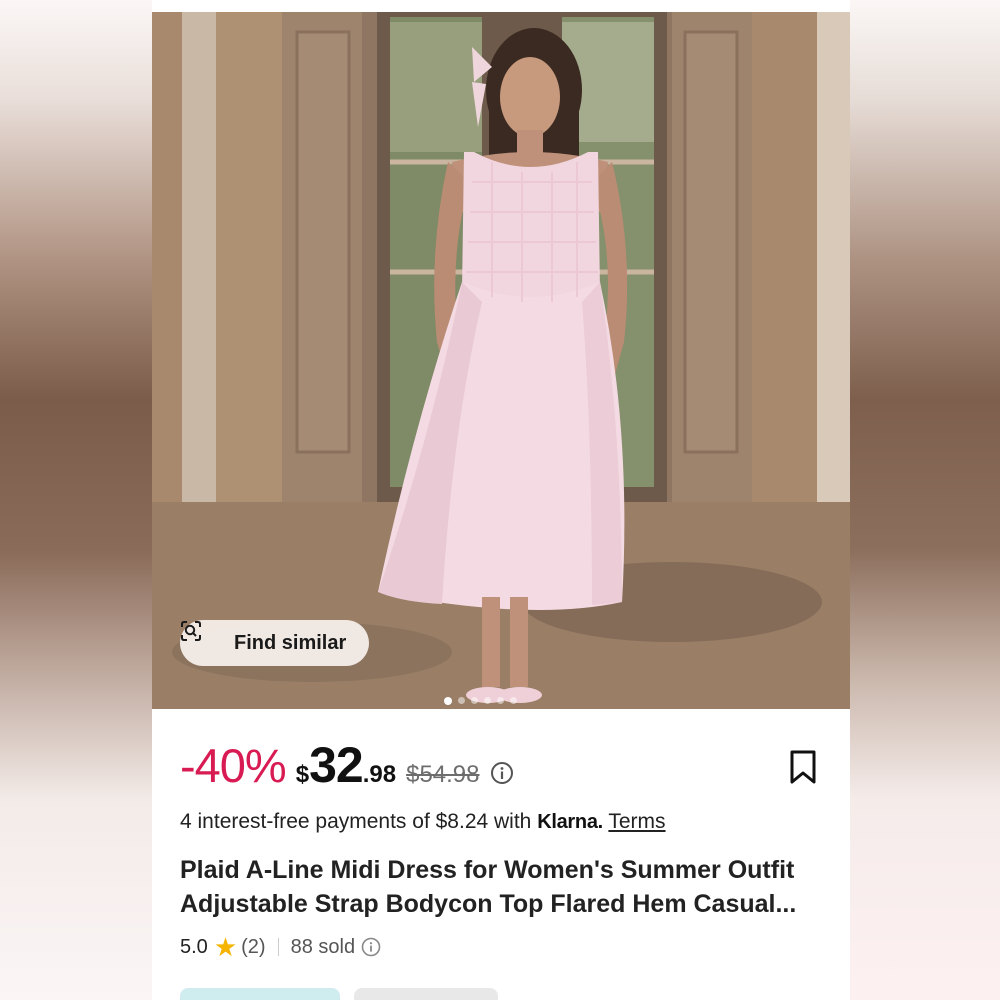 This screenshot has width=1000, height=1000. What do you see at coordinates (323, 946) in the screenshot?
I see `sold-count: 88 sold` at bounding box center [323, 946].